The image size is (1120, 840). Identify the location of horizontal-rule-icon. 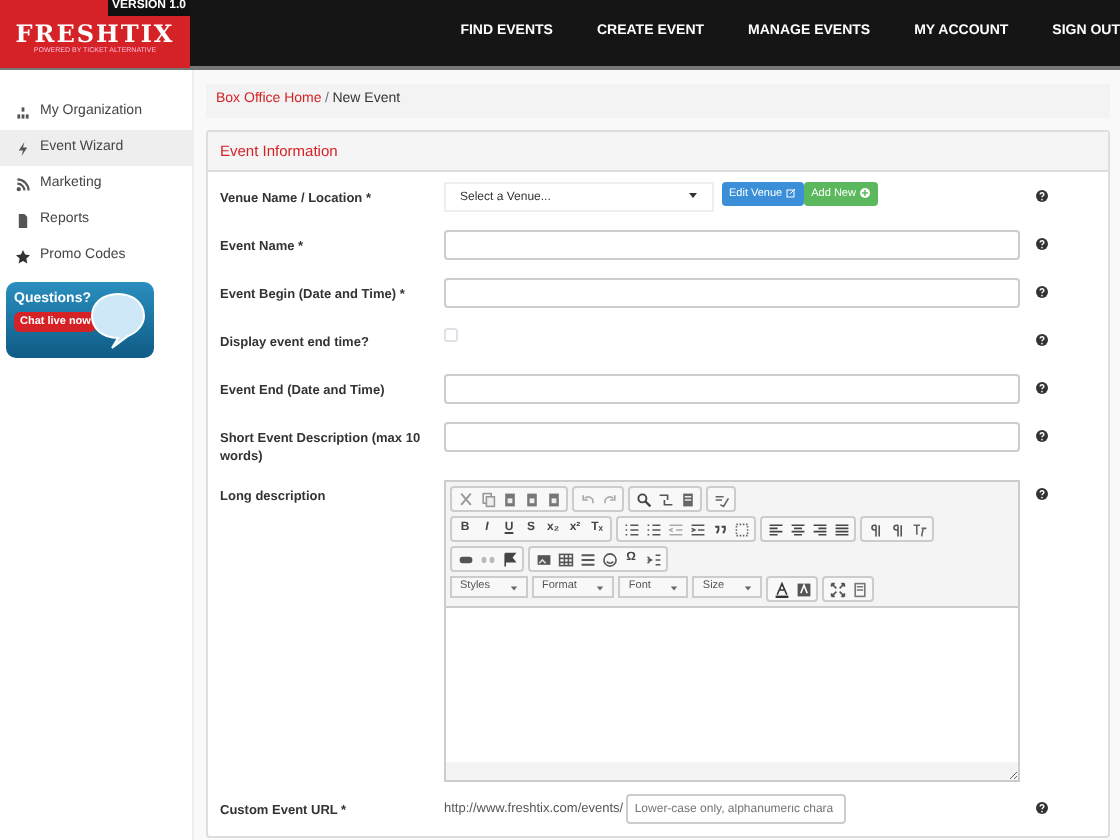
(587, 559).